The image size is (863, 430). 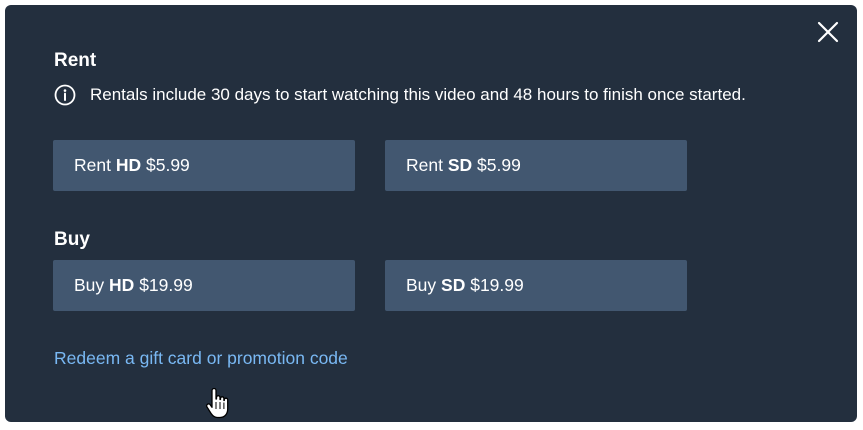 What do you see at coordinates (536, 165) in the screenshot?
I see `rent-sd-button: Rent SD $5.99` at bounding box center [536, 165].